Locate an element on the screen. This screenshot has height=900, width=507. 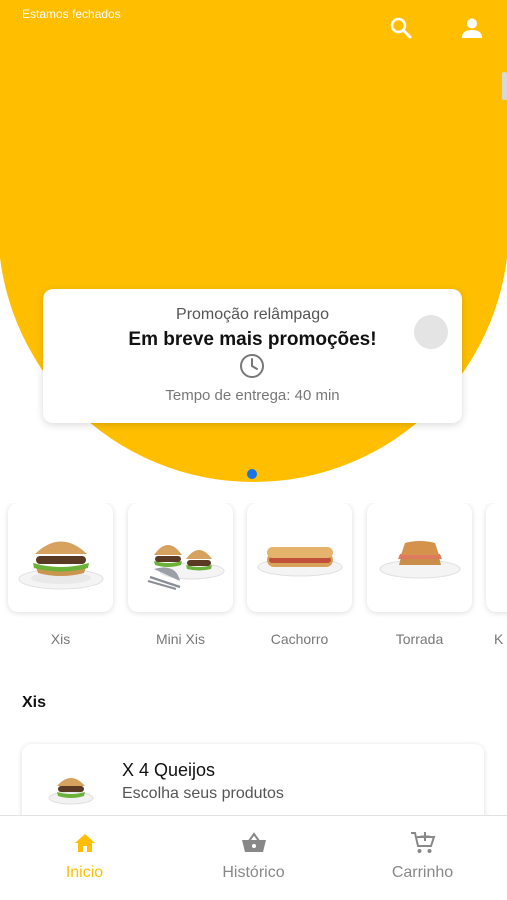
category-label: K is located at coordinates (499, 639).